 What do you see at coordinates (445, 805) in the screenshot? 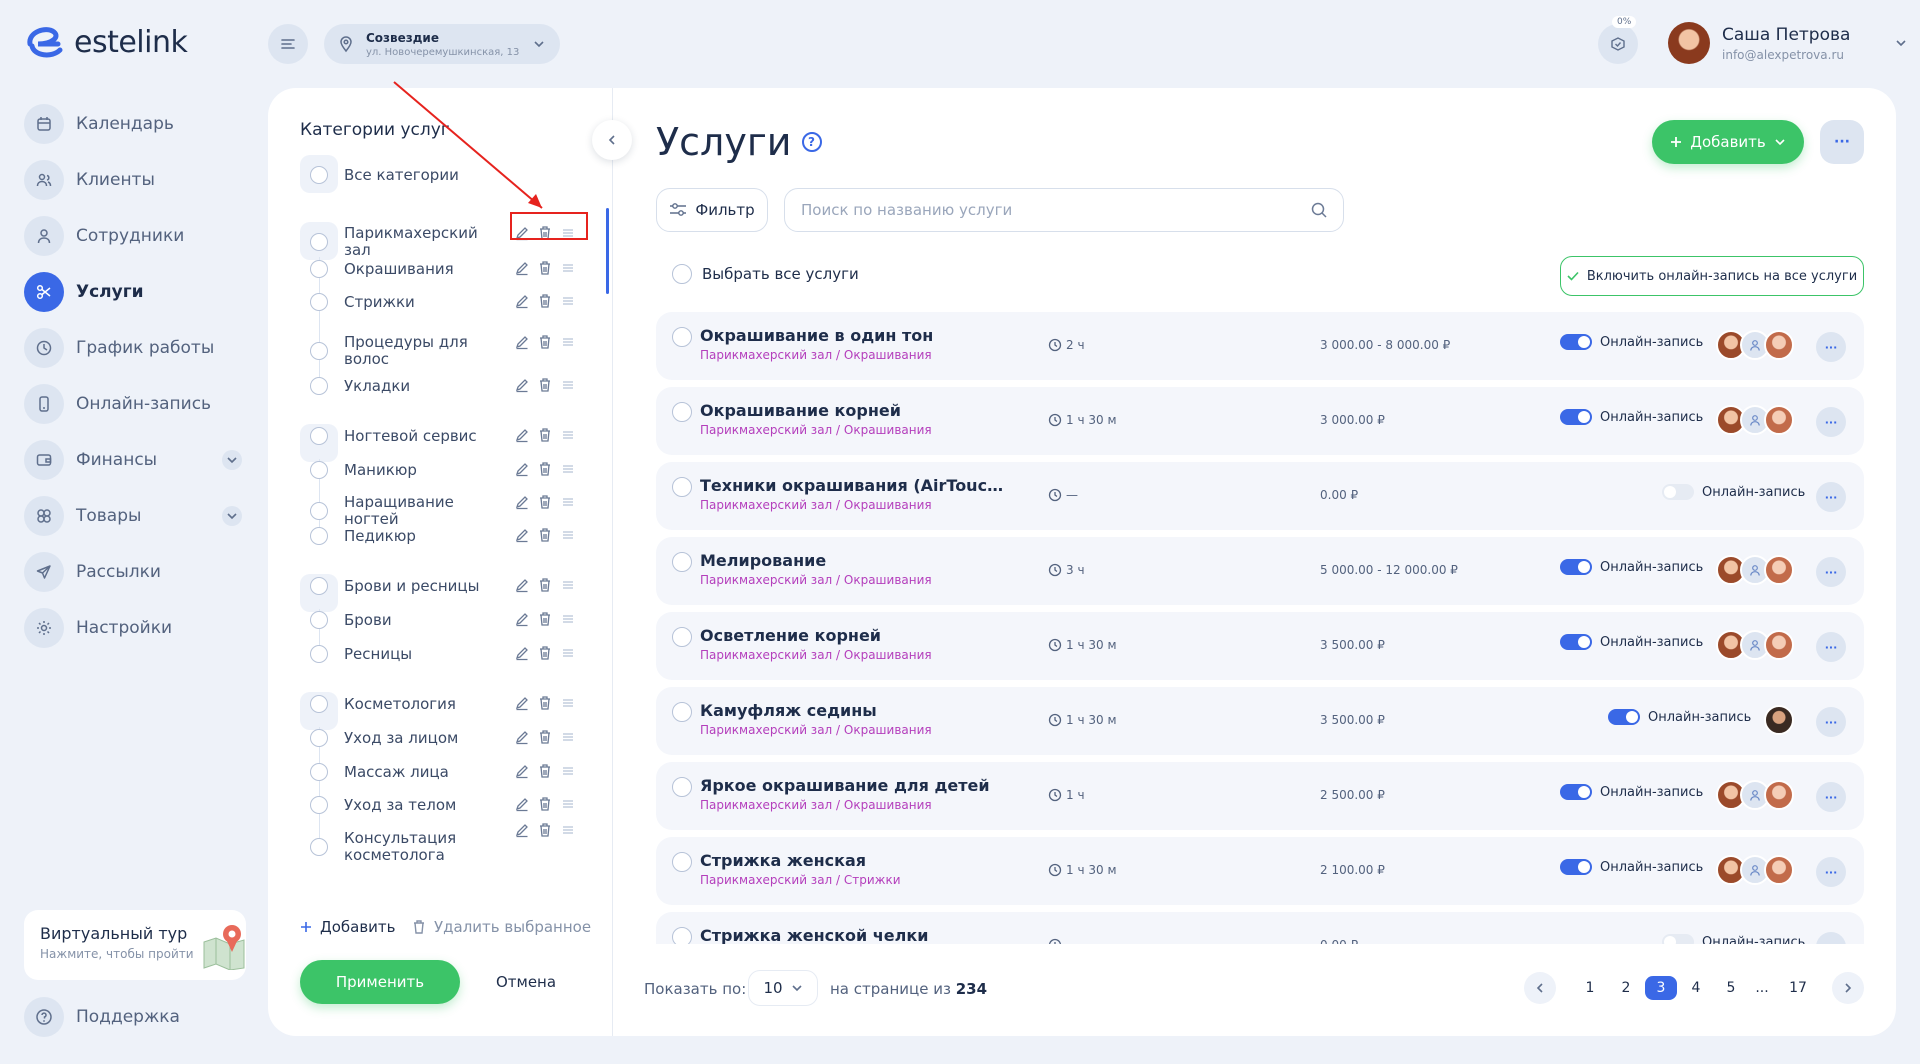
I see `category-item: Уход за телом` at bounding box center [445, 805].